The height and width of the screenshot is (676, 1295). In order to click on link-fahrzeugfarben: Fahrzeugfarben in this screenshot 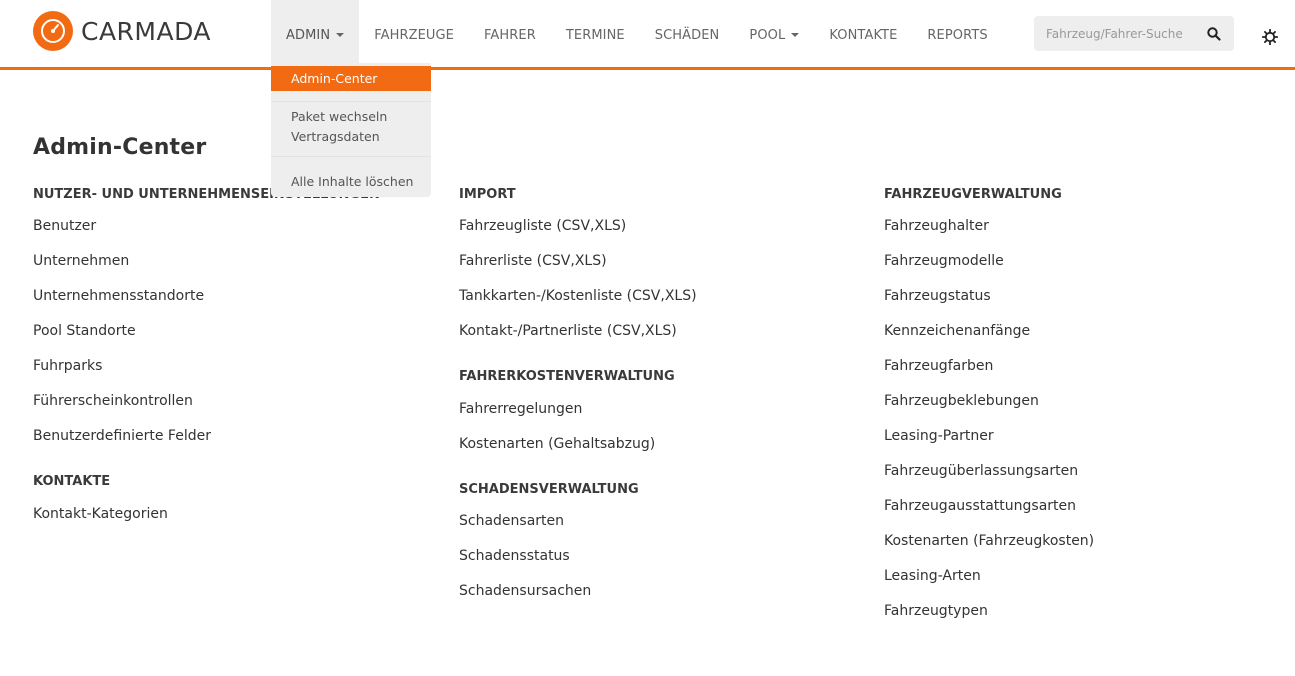, I will do `click(938, 366)`.